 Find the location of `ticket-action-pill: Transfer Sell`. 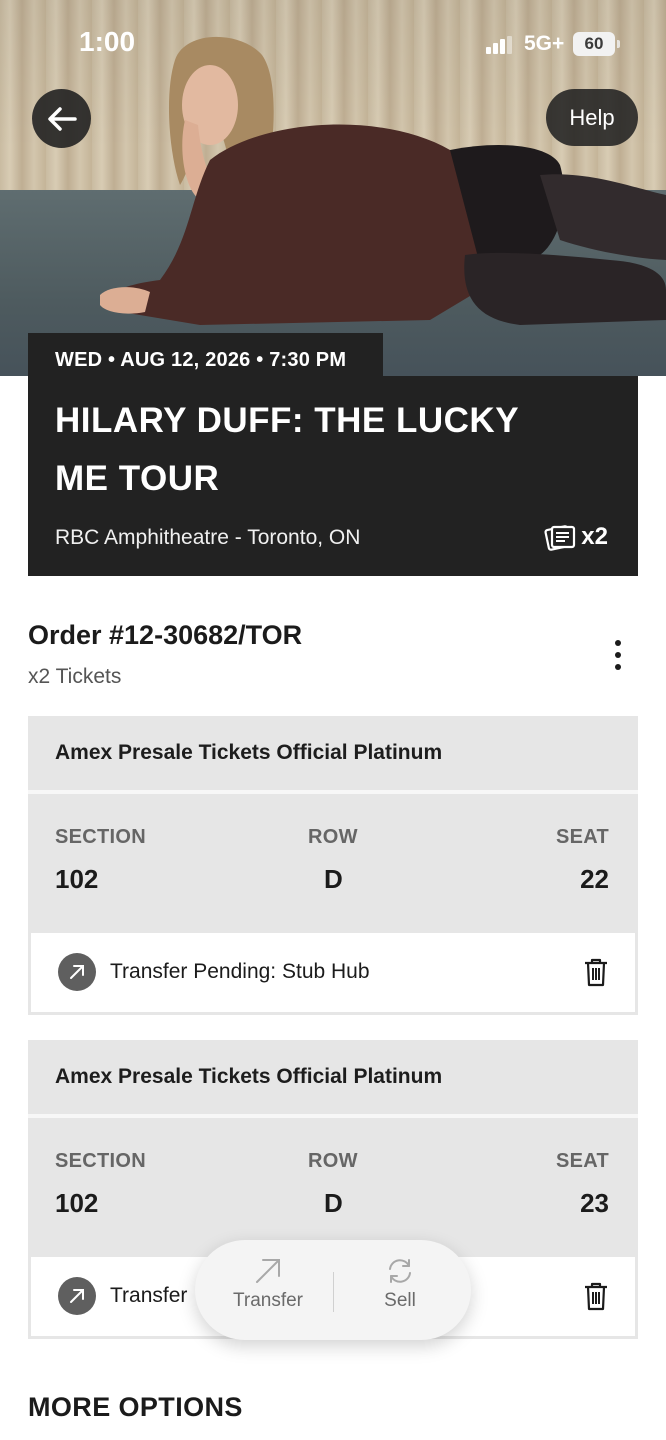

ticket-action-pill: Transfer Sell is located at coordinates (333, 1290).